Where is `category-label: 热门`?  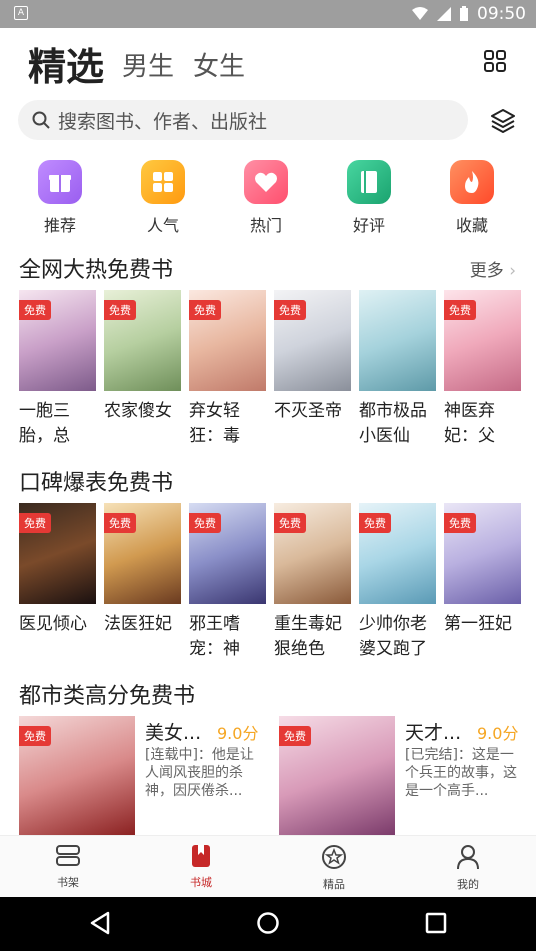
category-label: 热门 is located at coordinates (265, 225).